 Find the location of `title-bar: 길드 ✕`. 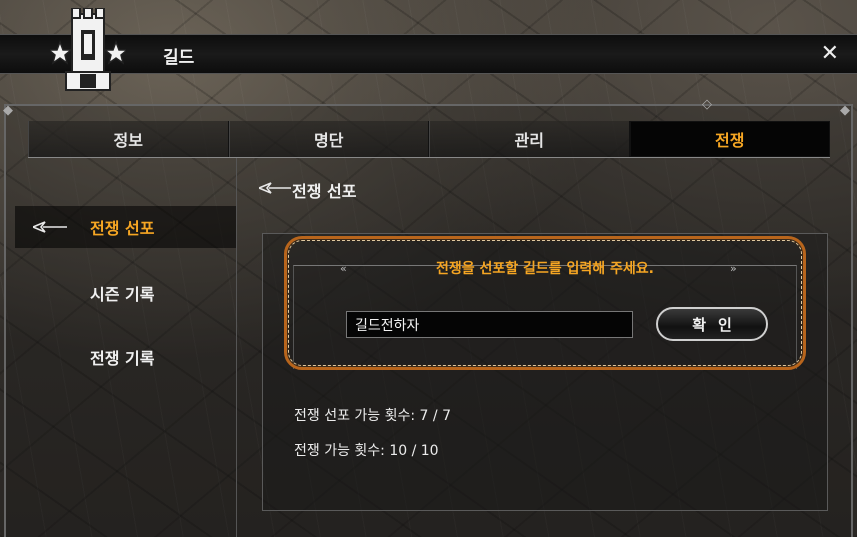

title-bar: 길드 ✕ is located at coordinates (428, 54).